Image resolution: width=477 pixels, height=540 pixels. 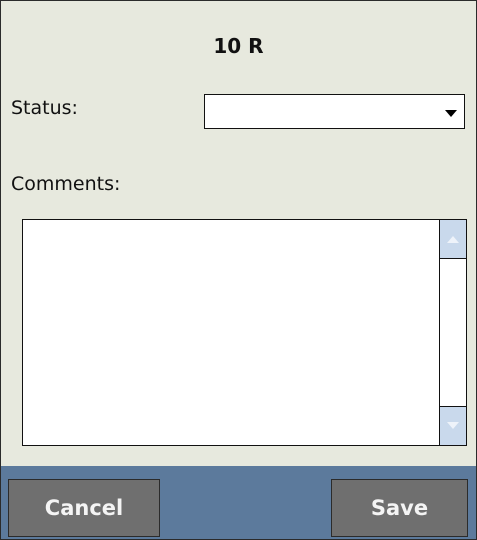 I want to click on comments-label: Comments:, so click(x=66, y=184).